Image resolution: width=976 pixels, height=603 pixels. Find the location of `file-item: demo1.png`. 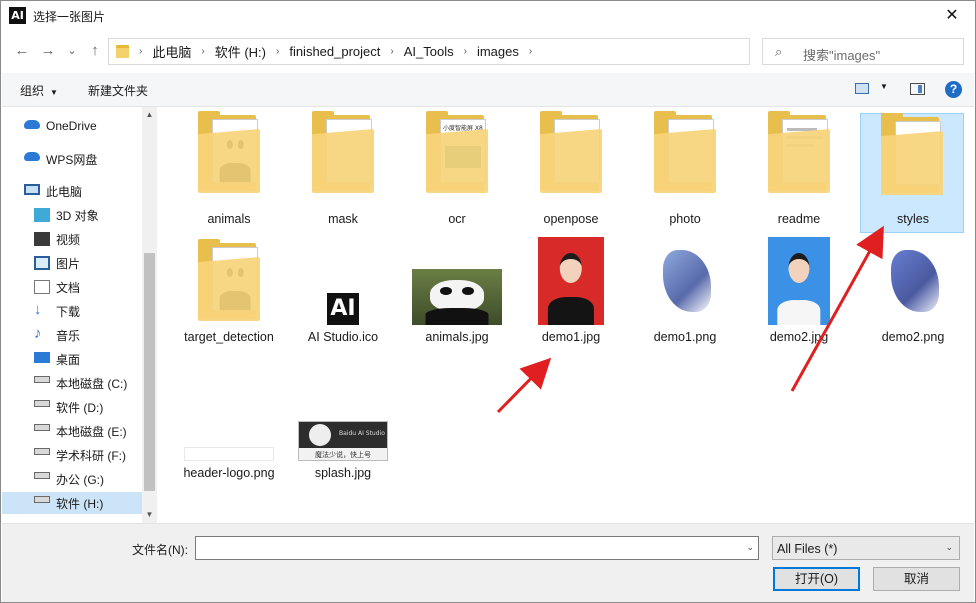

file-item: demo1.png is located at coordinates (685, 295).